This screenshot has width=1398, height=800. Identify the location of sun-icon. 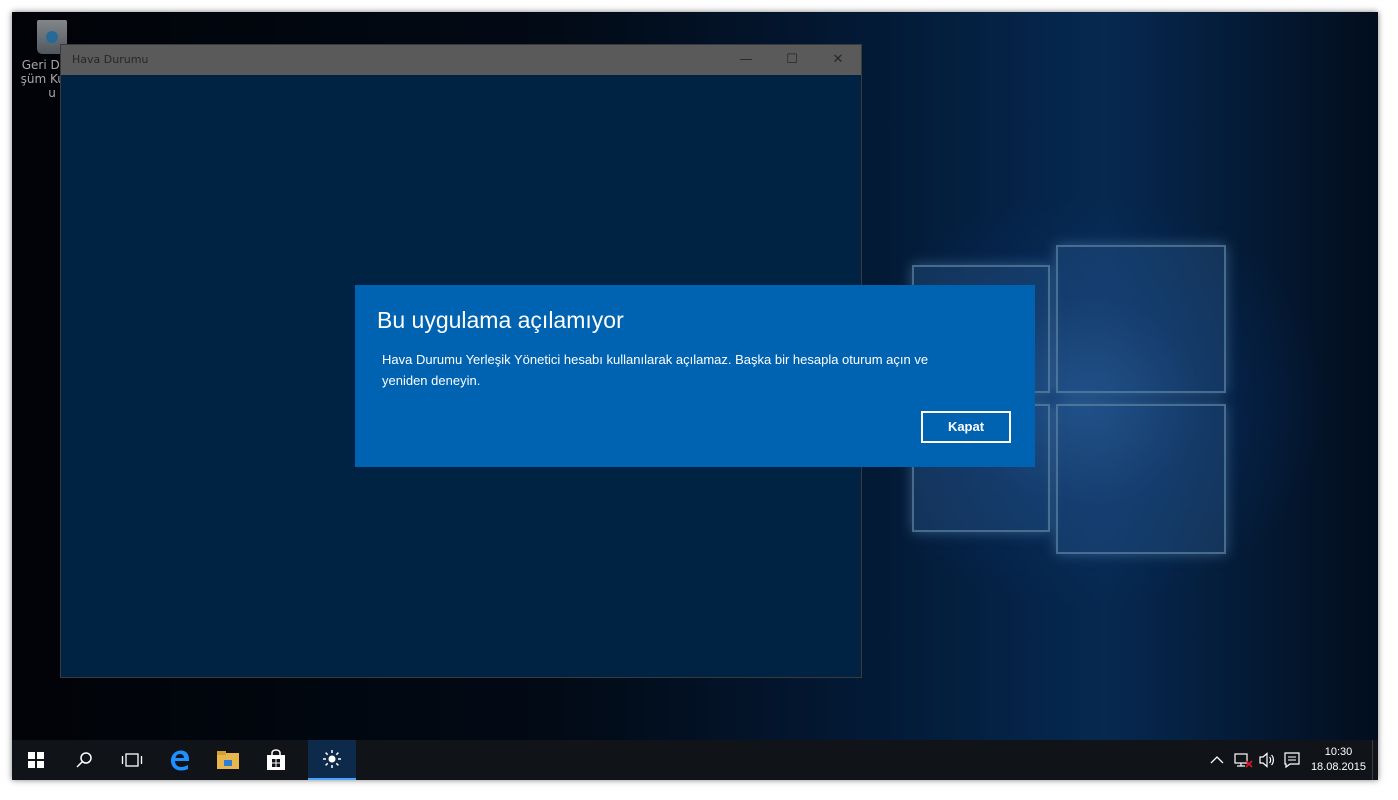
(332, 759).